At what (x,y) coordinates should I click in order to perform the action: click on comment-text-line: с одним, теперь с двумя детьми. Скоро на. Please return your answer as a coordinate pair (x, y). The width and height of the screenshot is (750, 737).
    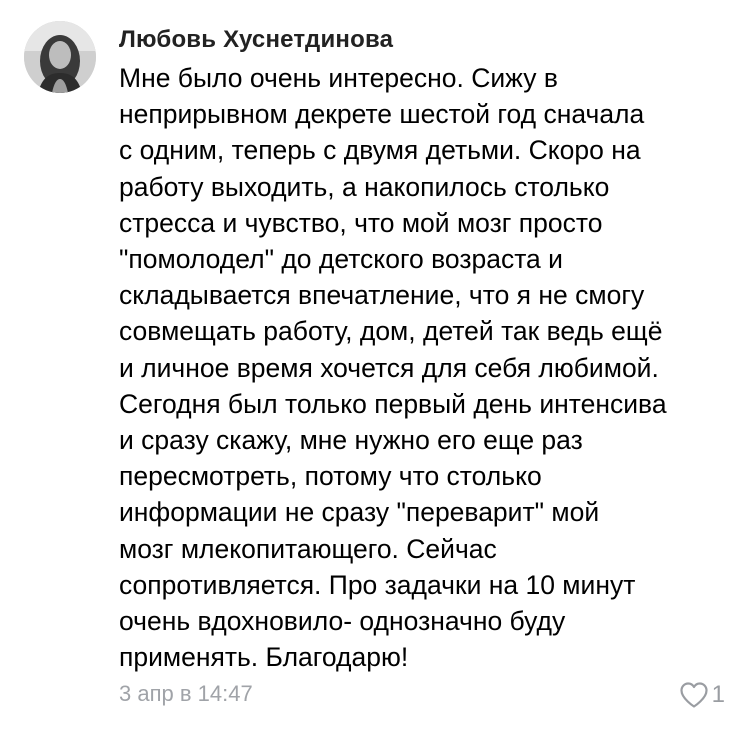
    Looking at the image, I should click on (380, 150).